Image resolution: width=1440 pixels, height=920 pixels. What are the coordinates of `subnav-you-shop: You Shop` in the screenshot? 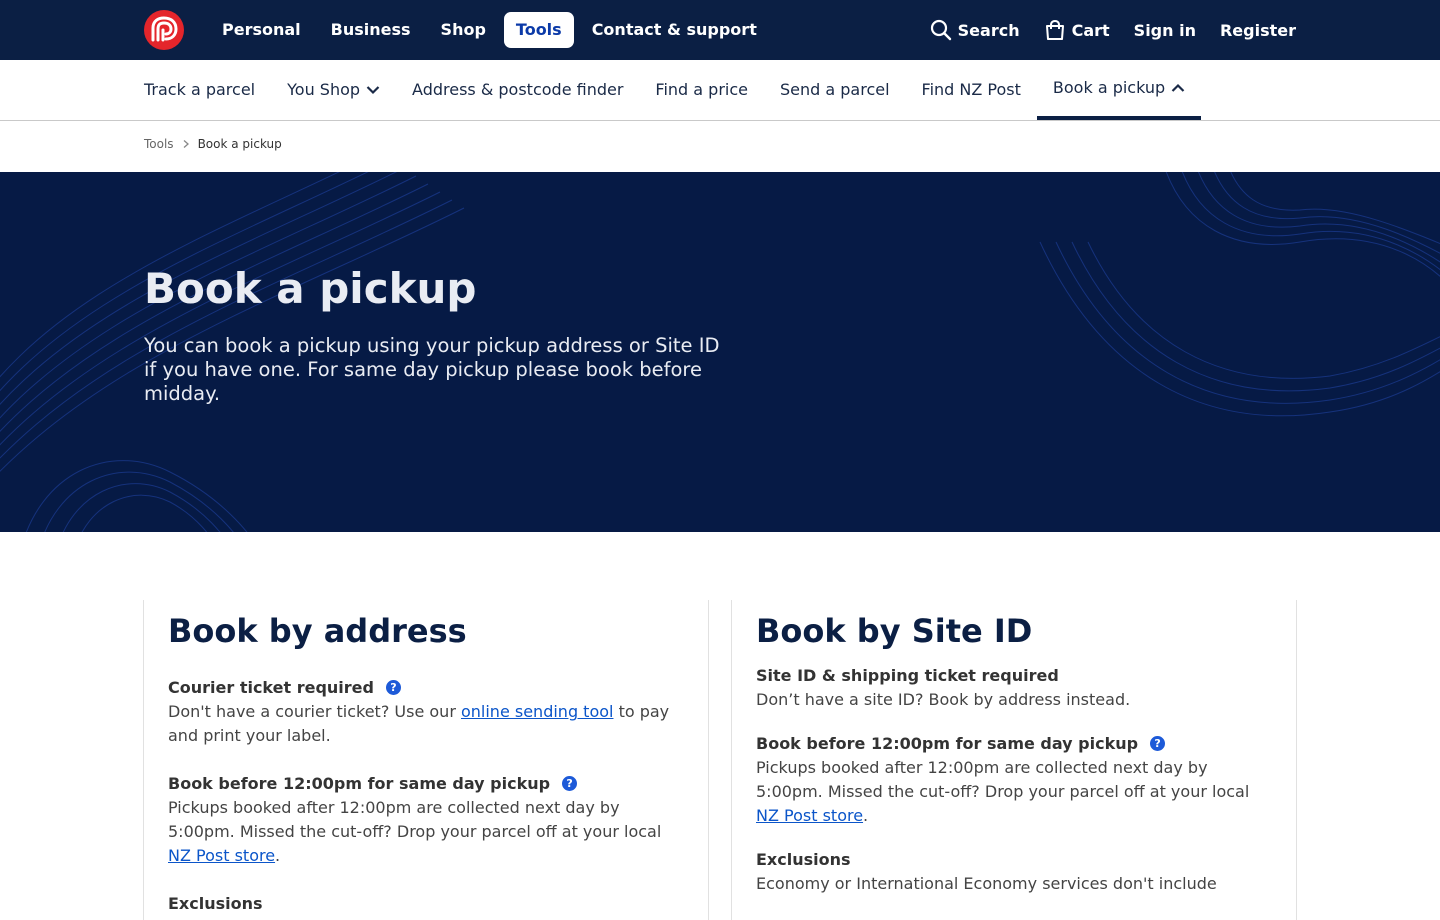 It's located at (333, 90).